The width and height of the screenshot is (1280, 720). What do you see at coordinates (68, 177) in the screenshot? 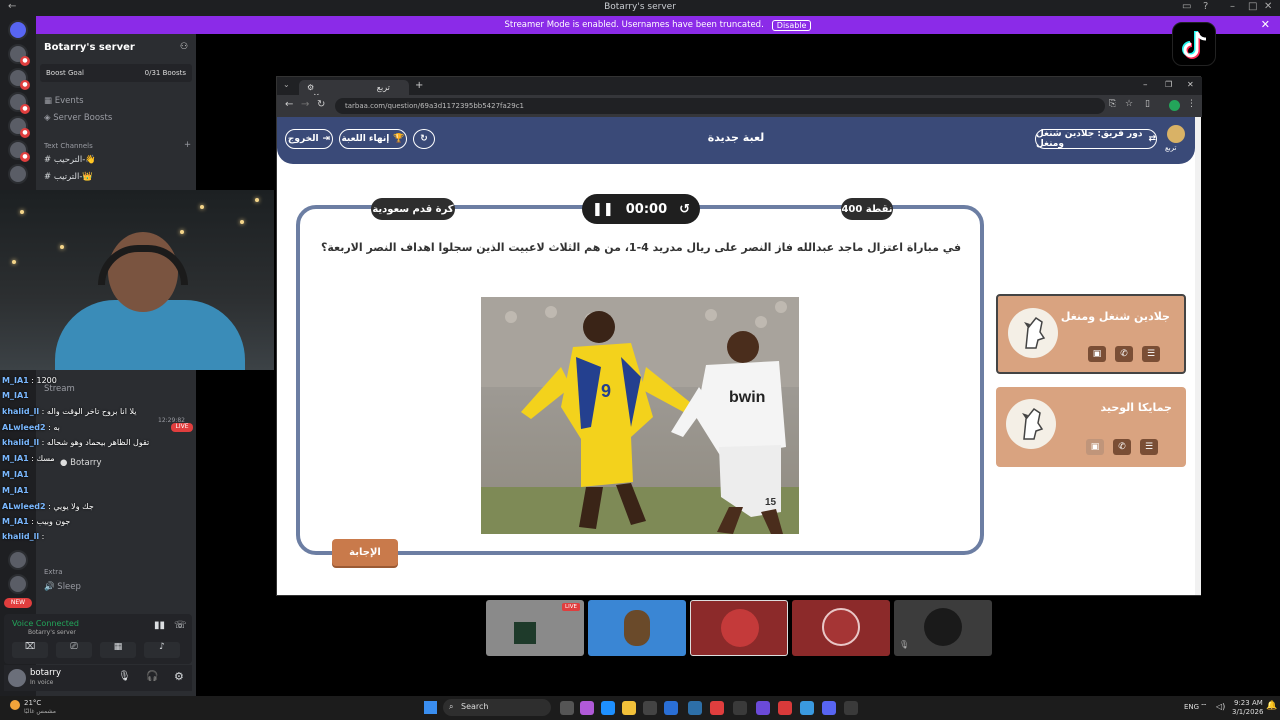
I see `channel-ranking: # الترتيب-👑` at bounding box center [68, 177].